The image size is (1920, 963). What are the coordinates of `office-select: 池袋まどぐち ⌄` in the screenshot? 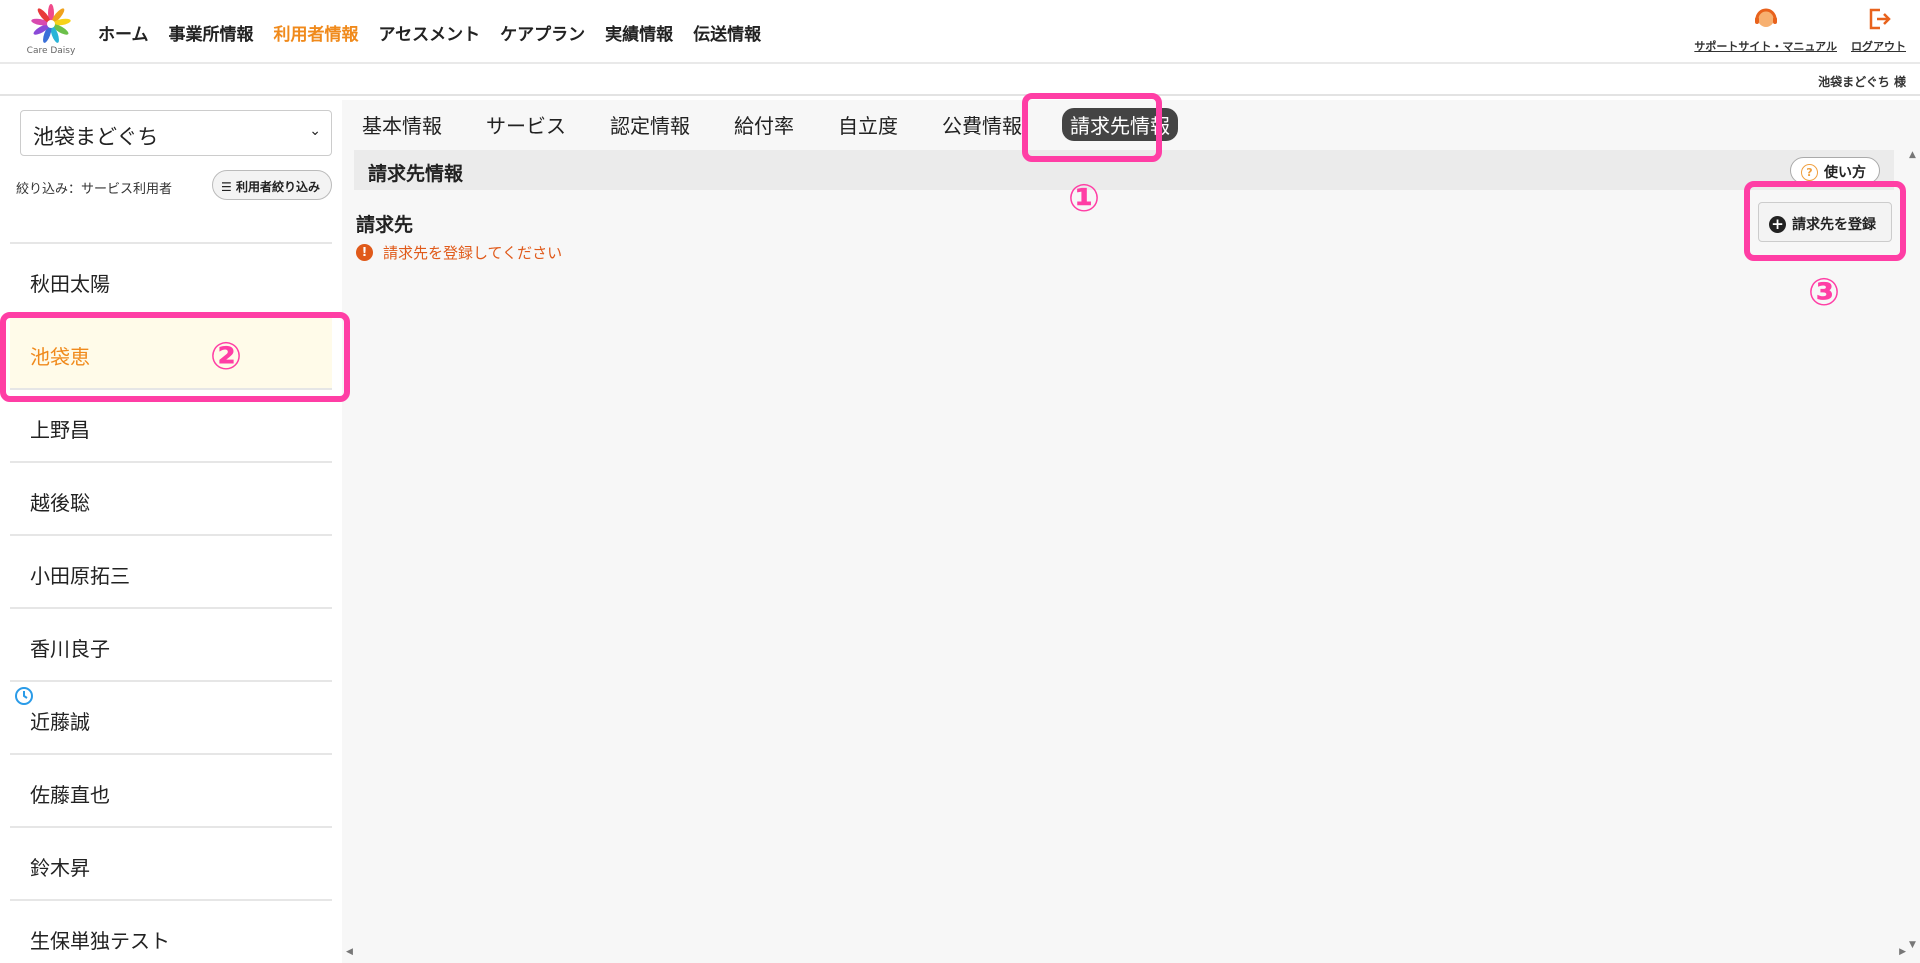 It's located at (176, 133).